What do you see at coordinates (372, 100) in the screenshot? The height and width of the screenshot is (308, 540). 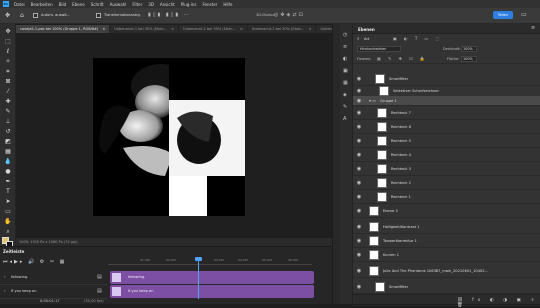 I see `group-folder-icon: ▾ ▭` at bounding box center [372, 100].